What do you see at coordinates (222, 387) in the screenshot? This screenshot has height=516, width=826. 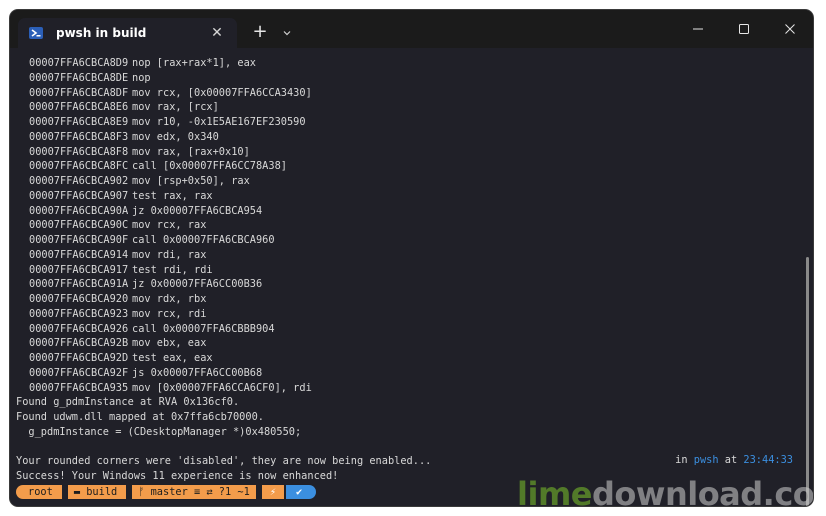 I see `asm-instruction: mov [0x00007FFA6CCA6CF0], rdi` at bounding box center [222, 387].